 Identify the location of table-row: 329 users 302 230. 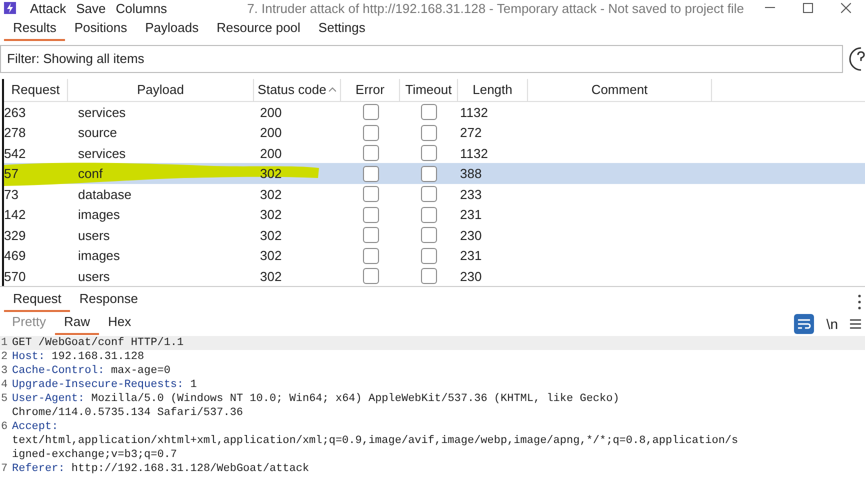
(434, 235).